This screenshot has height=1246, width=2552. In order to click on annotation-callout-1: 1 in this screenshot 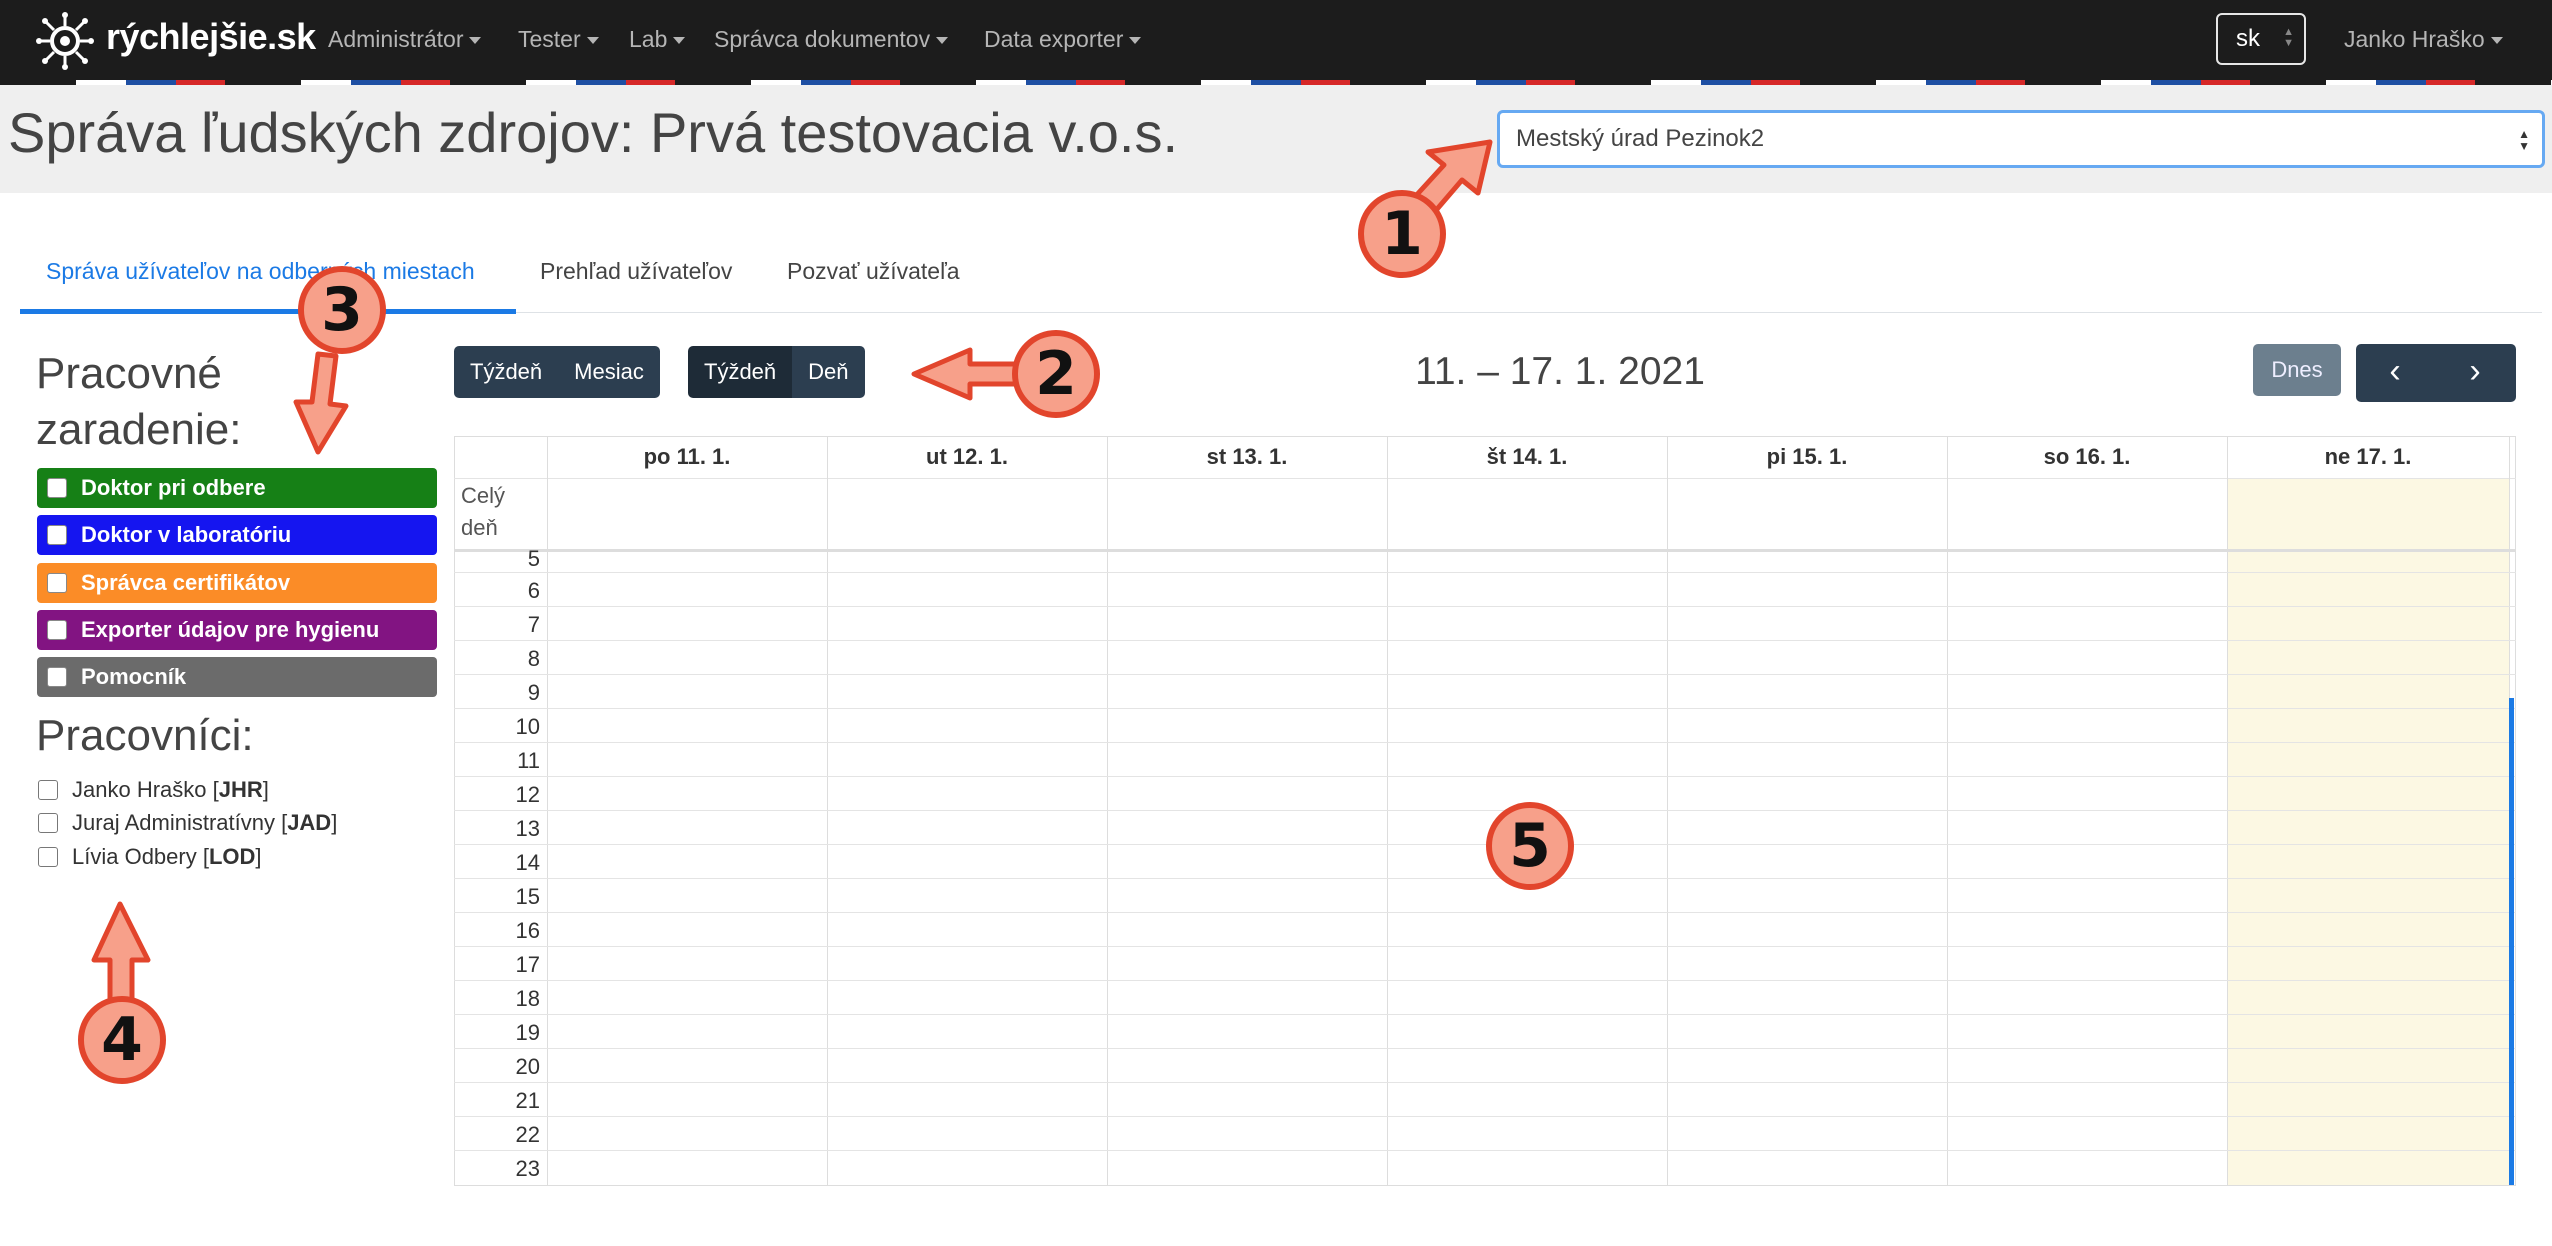, I will do `click(1402, 234)`.